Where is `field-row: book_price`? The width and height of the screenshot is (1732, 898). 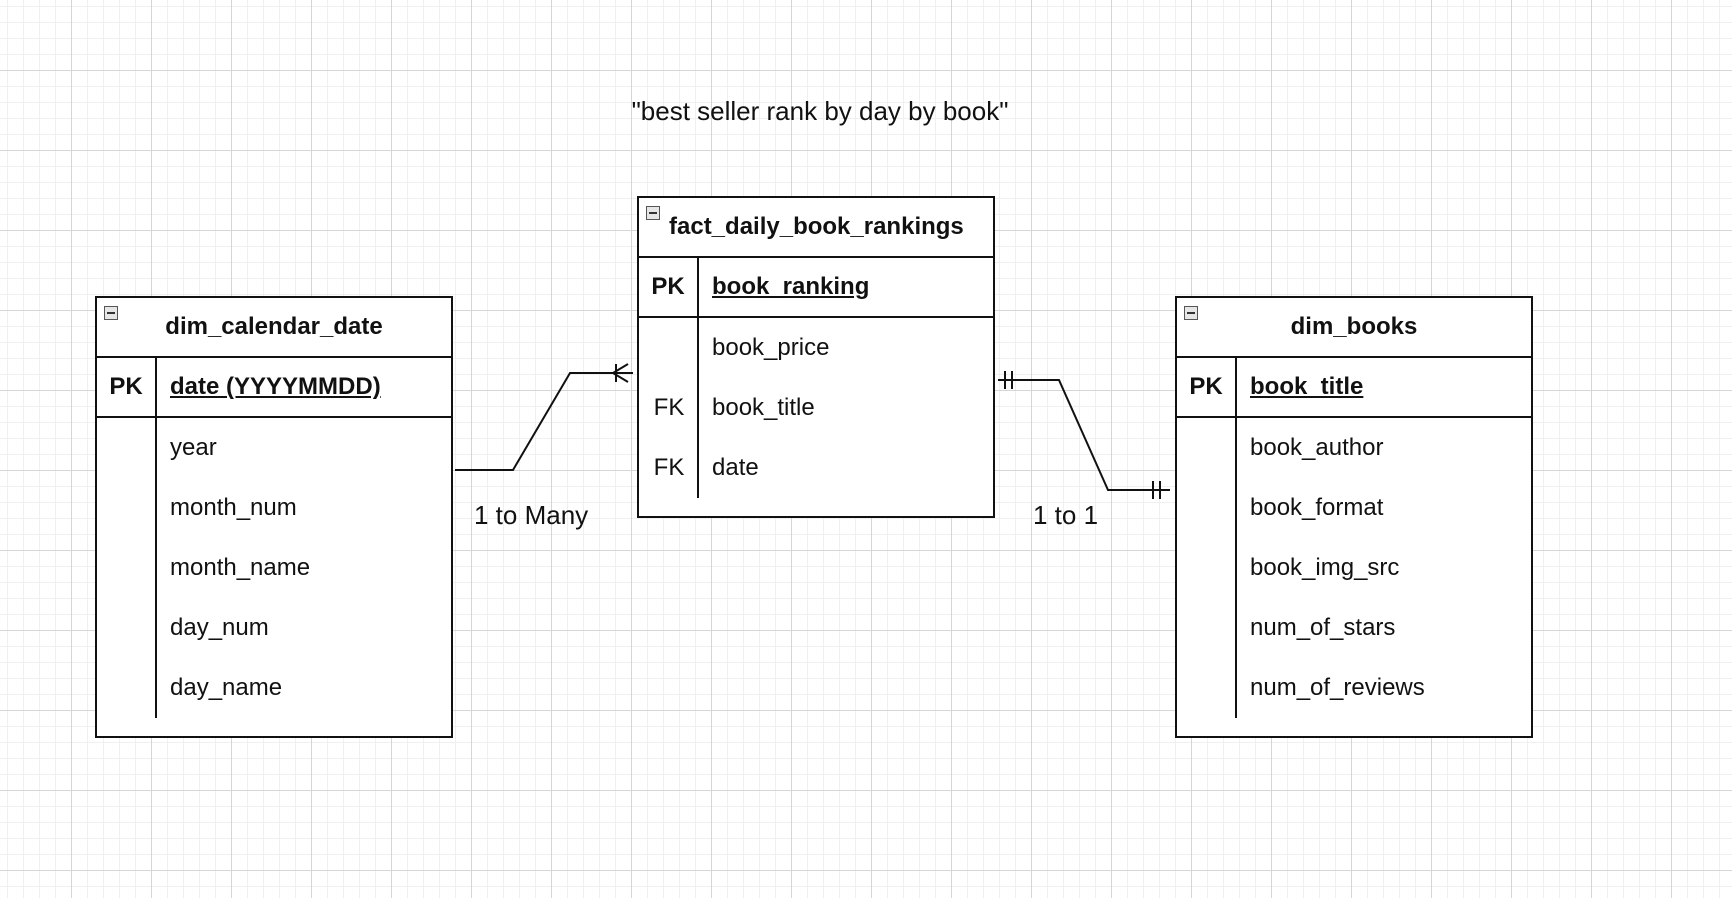
field-row: book_price is located at coordinates (816, 348).